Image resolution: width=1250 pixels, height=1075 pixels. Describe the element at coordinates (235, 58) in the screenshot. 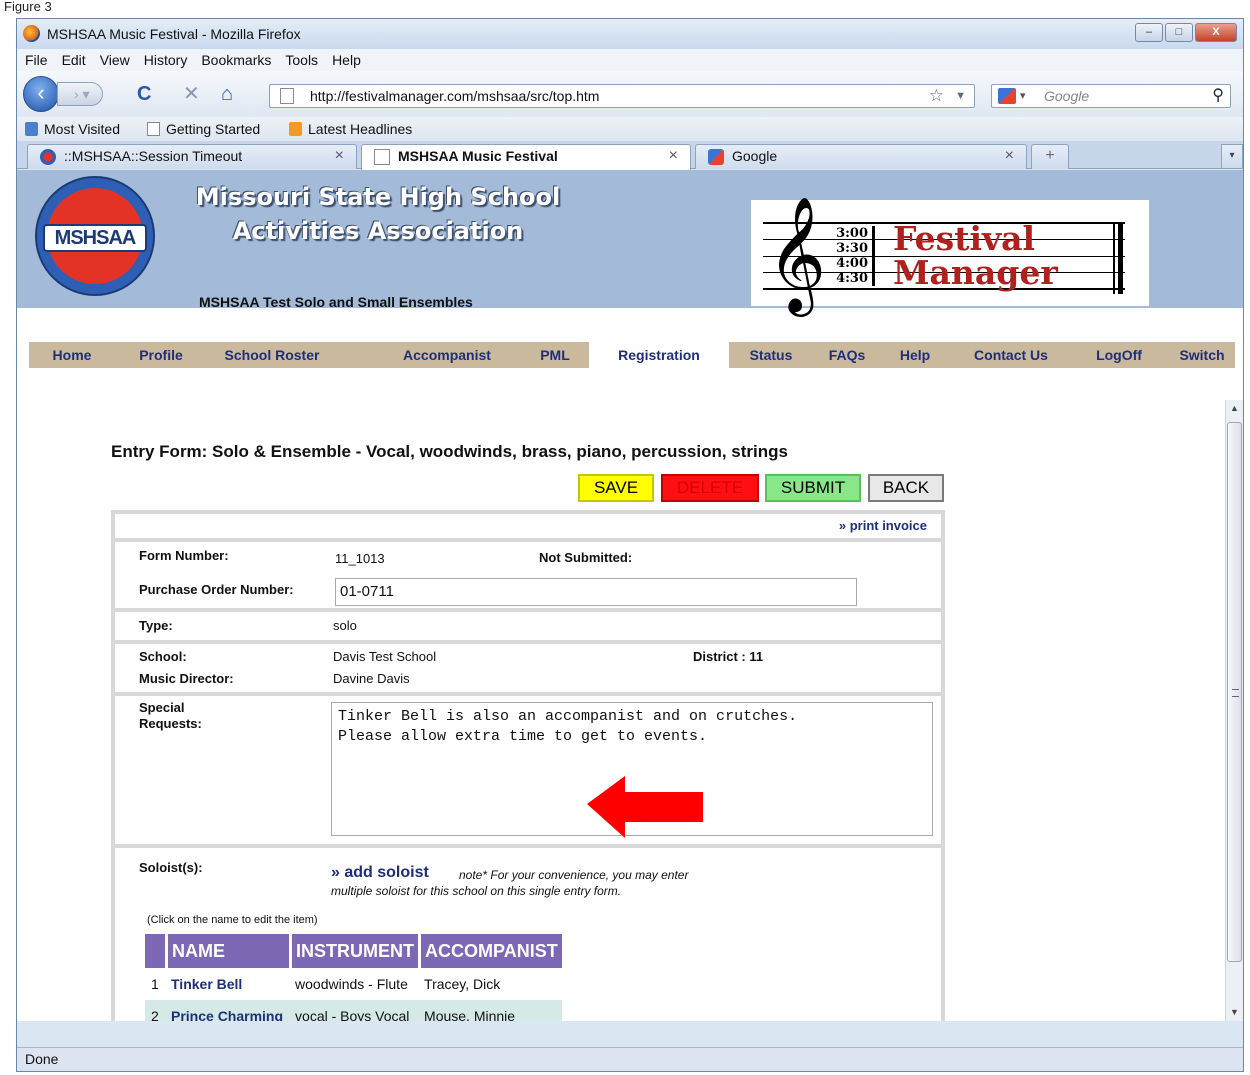

I see `menu-bookmarks: Bookmarks` at that location.